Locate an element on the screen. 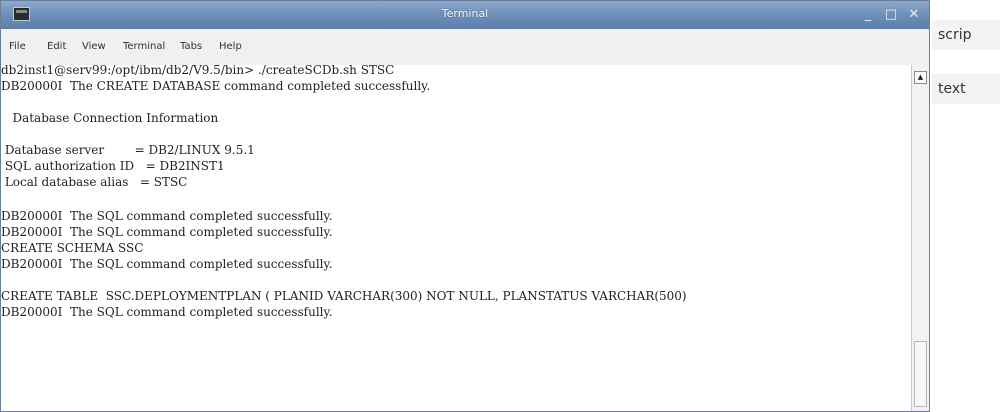  menu-terminal: Terminal is located at coordinates (144, 46).